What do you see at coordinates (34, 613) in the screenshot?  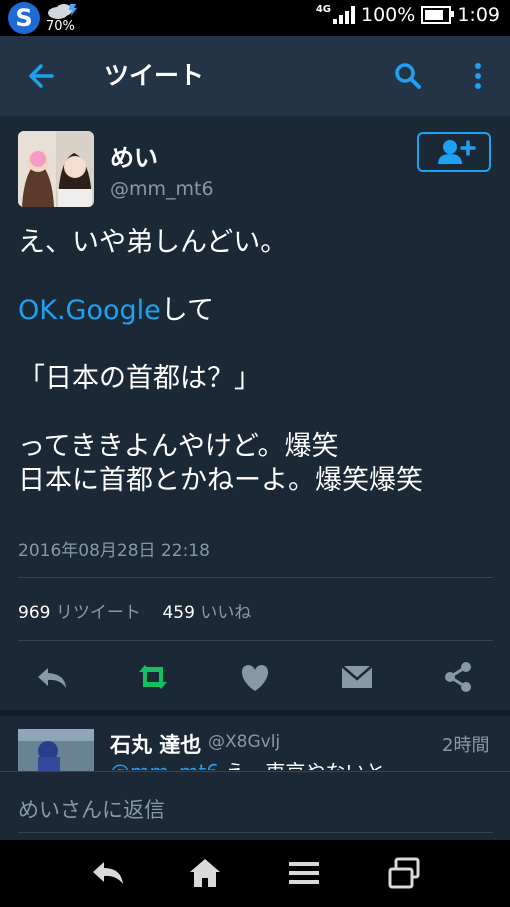 I see `retweet-count: 969` at bounding box center [34, 613].